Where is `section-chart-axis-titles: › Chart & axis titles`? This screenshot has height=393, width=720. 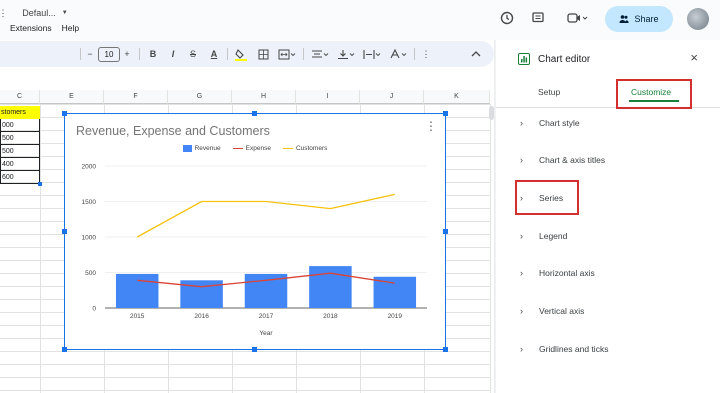
section-chart-axis-titles: › Chart & axis titles is located at coordinates (562, 160).